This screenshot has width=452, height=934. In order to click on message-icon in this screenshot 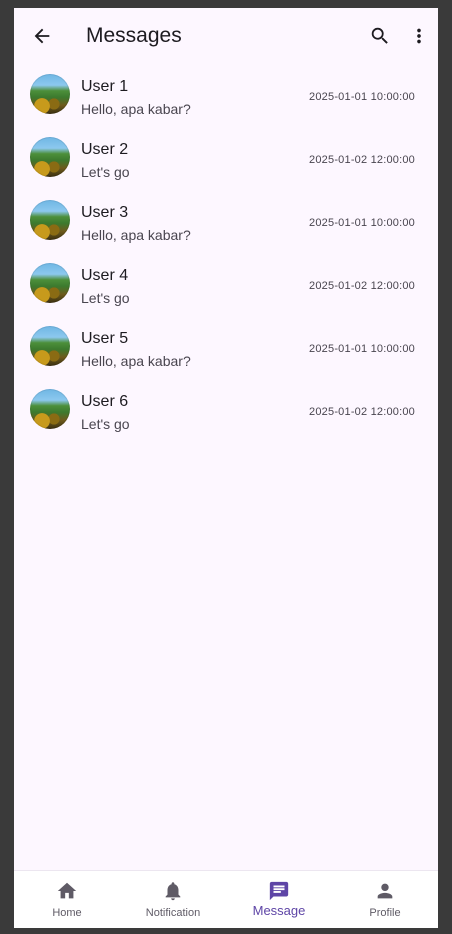, I will do `click(279, 891)`.